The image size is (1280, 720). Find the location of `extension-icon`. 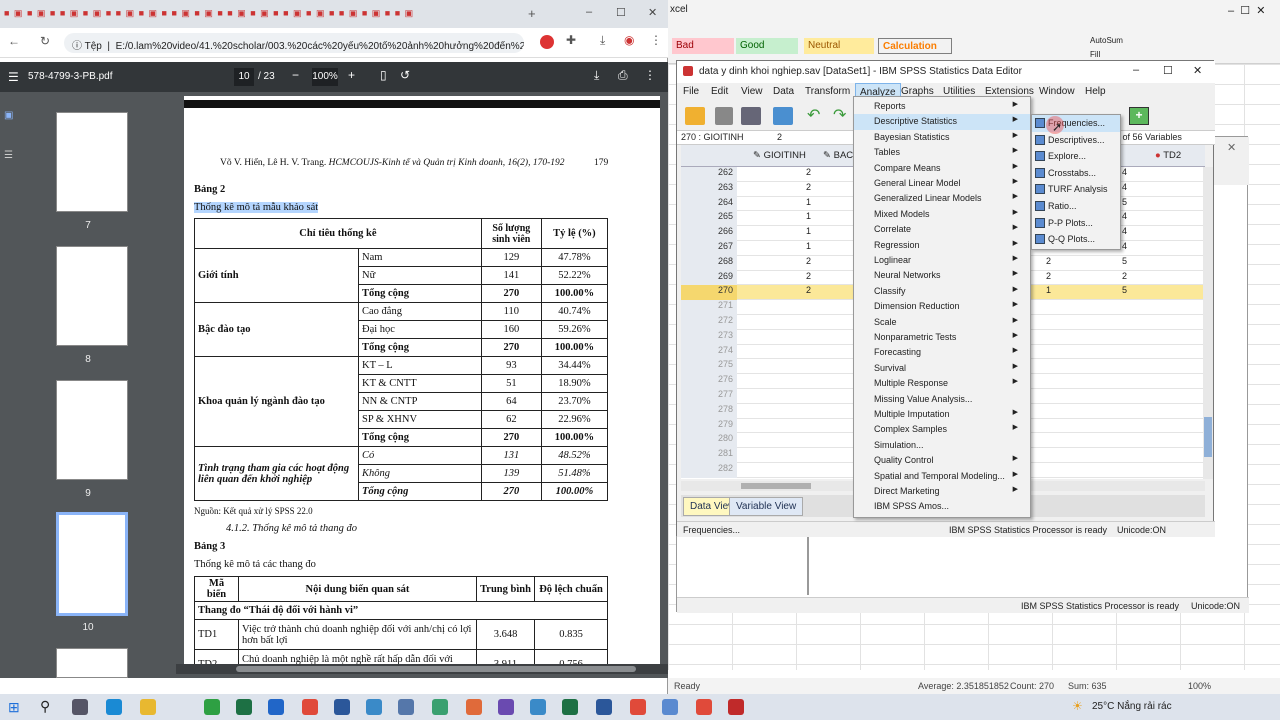

extension-icon is located at coordinates (547, 42).